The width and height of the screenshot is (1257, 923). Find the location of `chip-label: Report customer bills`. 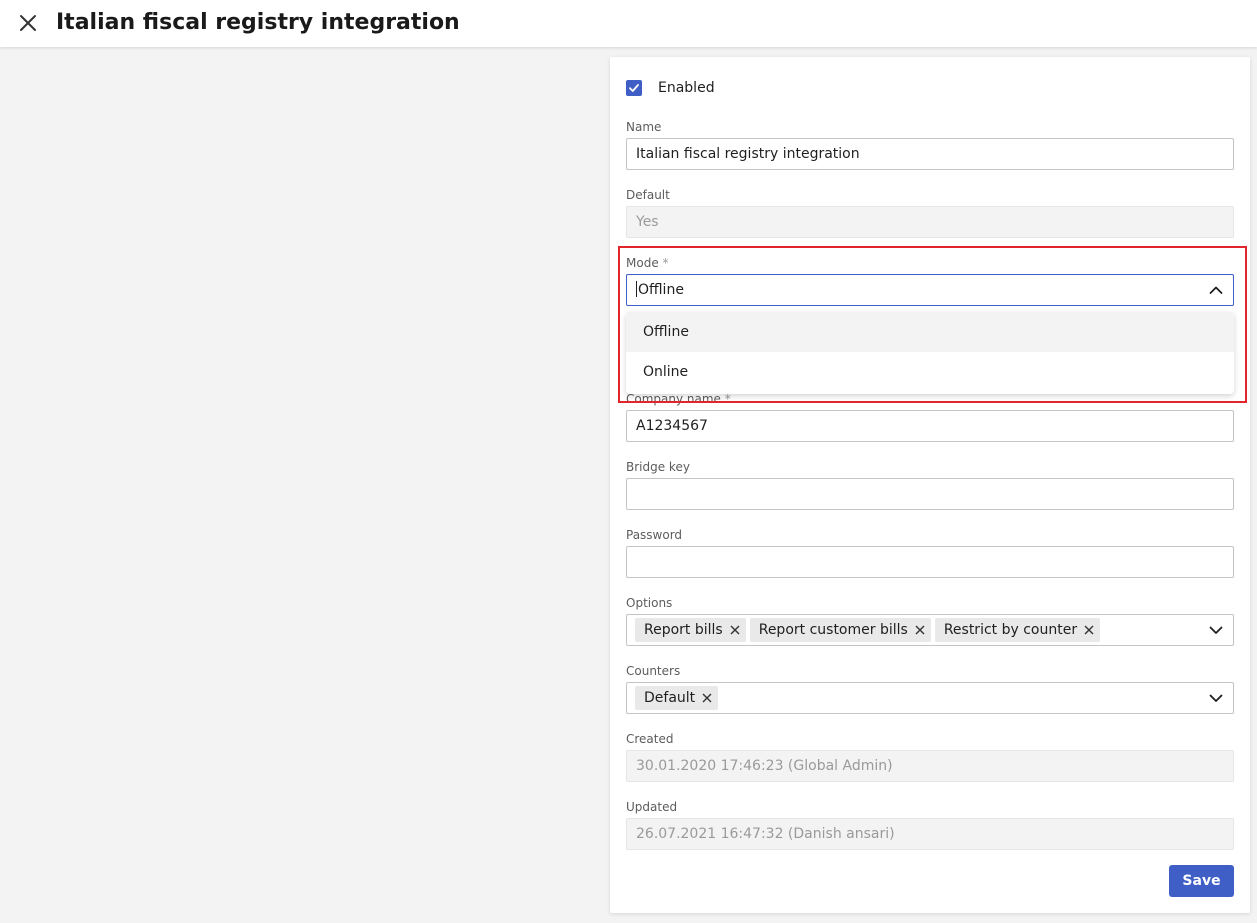

chip-label: Report customer bills is located at coordinates (833, 630).